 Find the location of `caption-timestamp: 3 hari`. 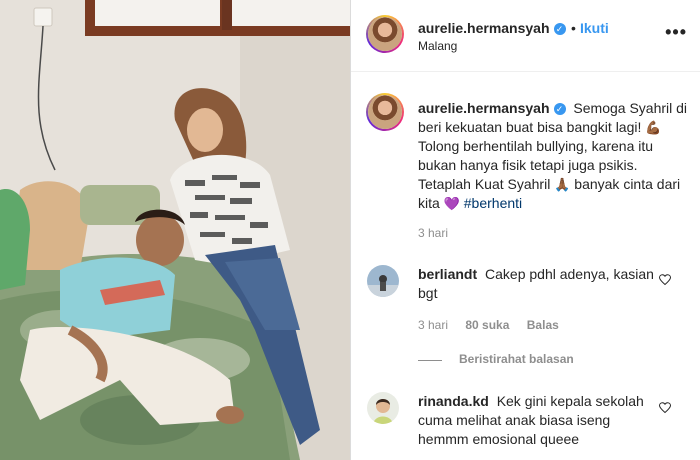

caption-timestamp: 3 hari is located at coordinates (433, 233).